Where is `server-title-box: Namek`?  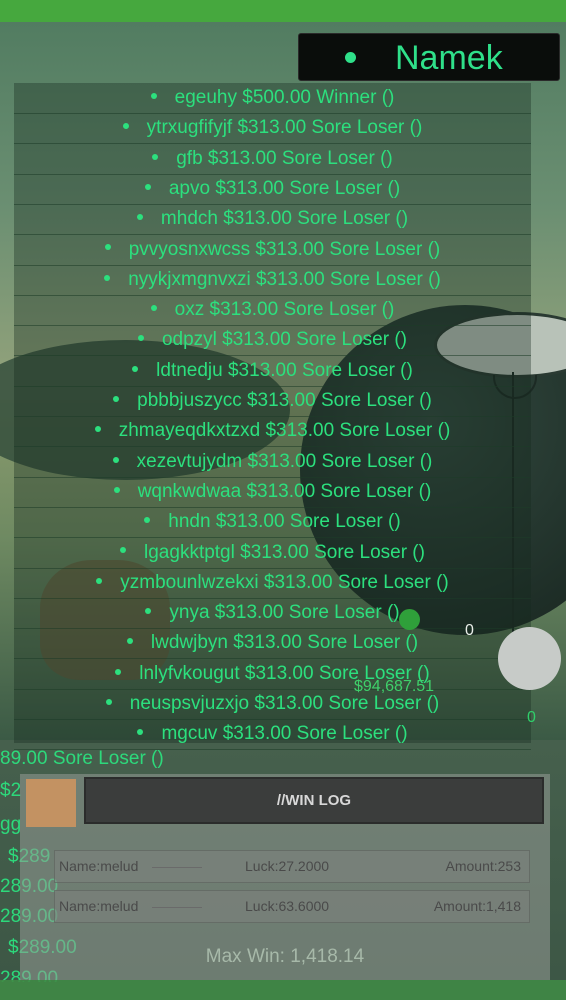 server-title-box: Namek is located at coordinates (429, 57).